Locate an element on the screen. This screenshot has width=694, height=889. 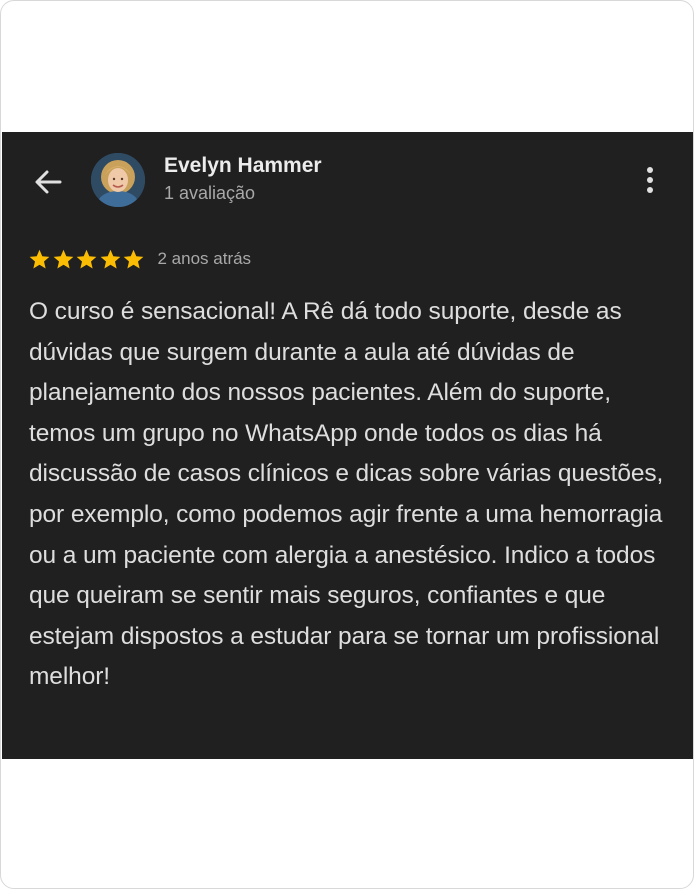
star-rating is located at coordinates (87, 259).